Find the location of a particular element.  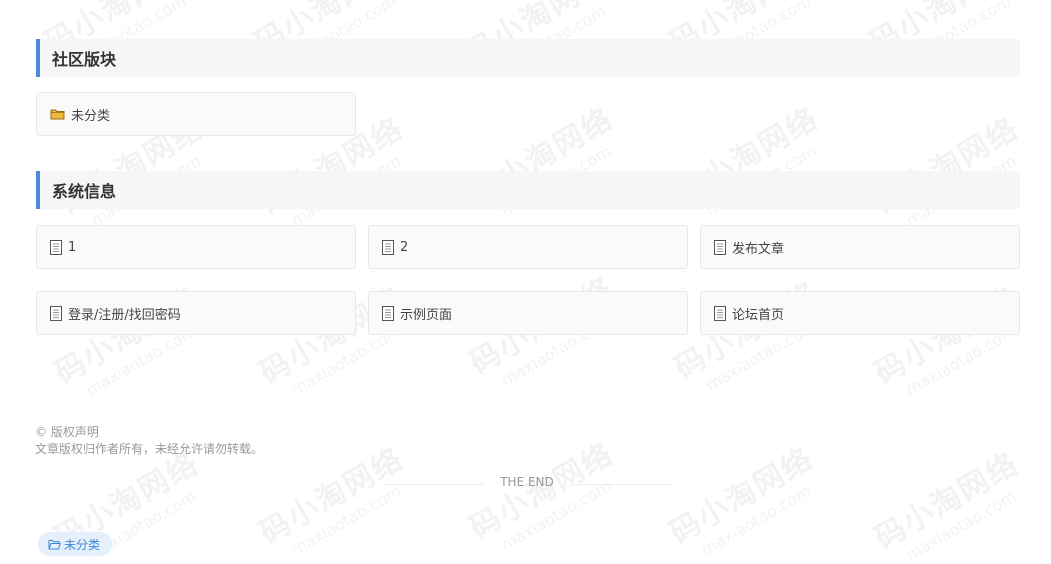

page-link-label: 2 is located at coordinates (404, 247).